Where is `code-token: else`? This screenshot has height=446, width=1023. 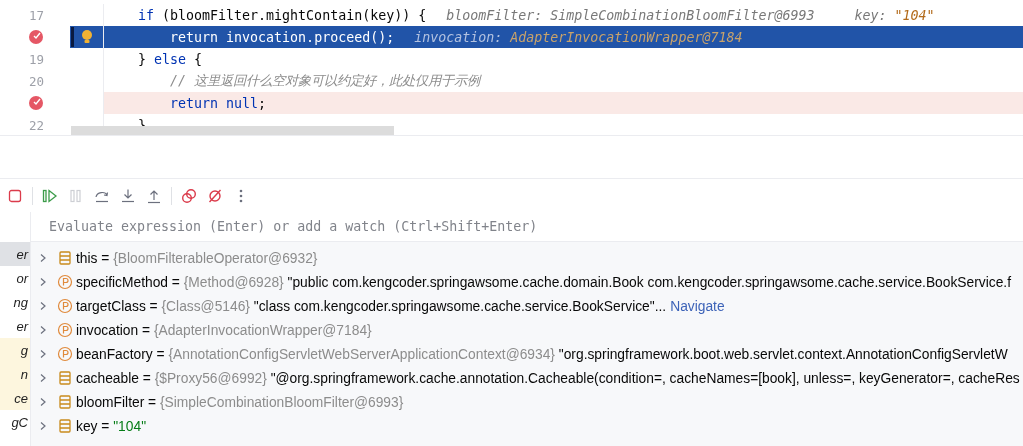
code-token: else is located at coordinates (170, 59).